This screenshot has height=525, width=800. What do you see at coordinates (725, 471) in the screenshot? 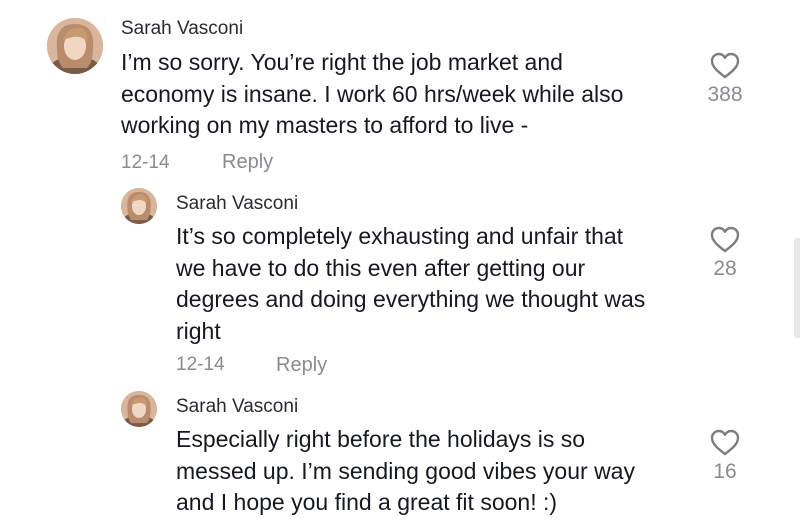
I see `like-count: 16` at bounding box center [725, 471].